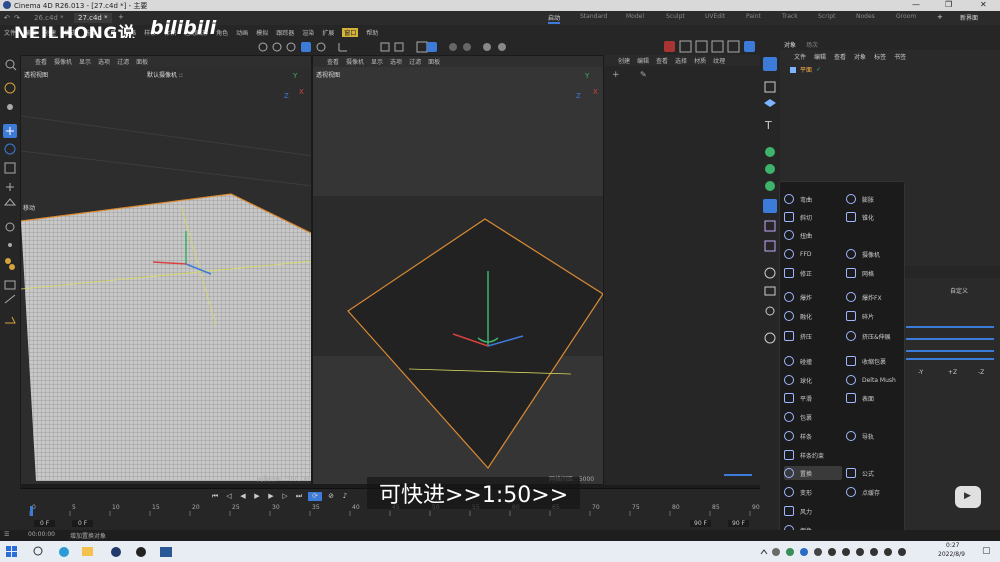 The height and width of the screenshot is (562, 1000). Describe the element at coordinates (798, 361) in the screenshot. I see `deformer-item: 碰撞` at that location.